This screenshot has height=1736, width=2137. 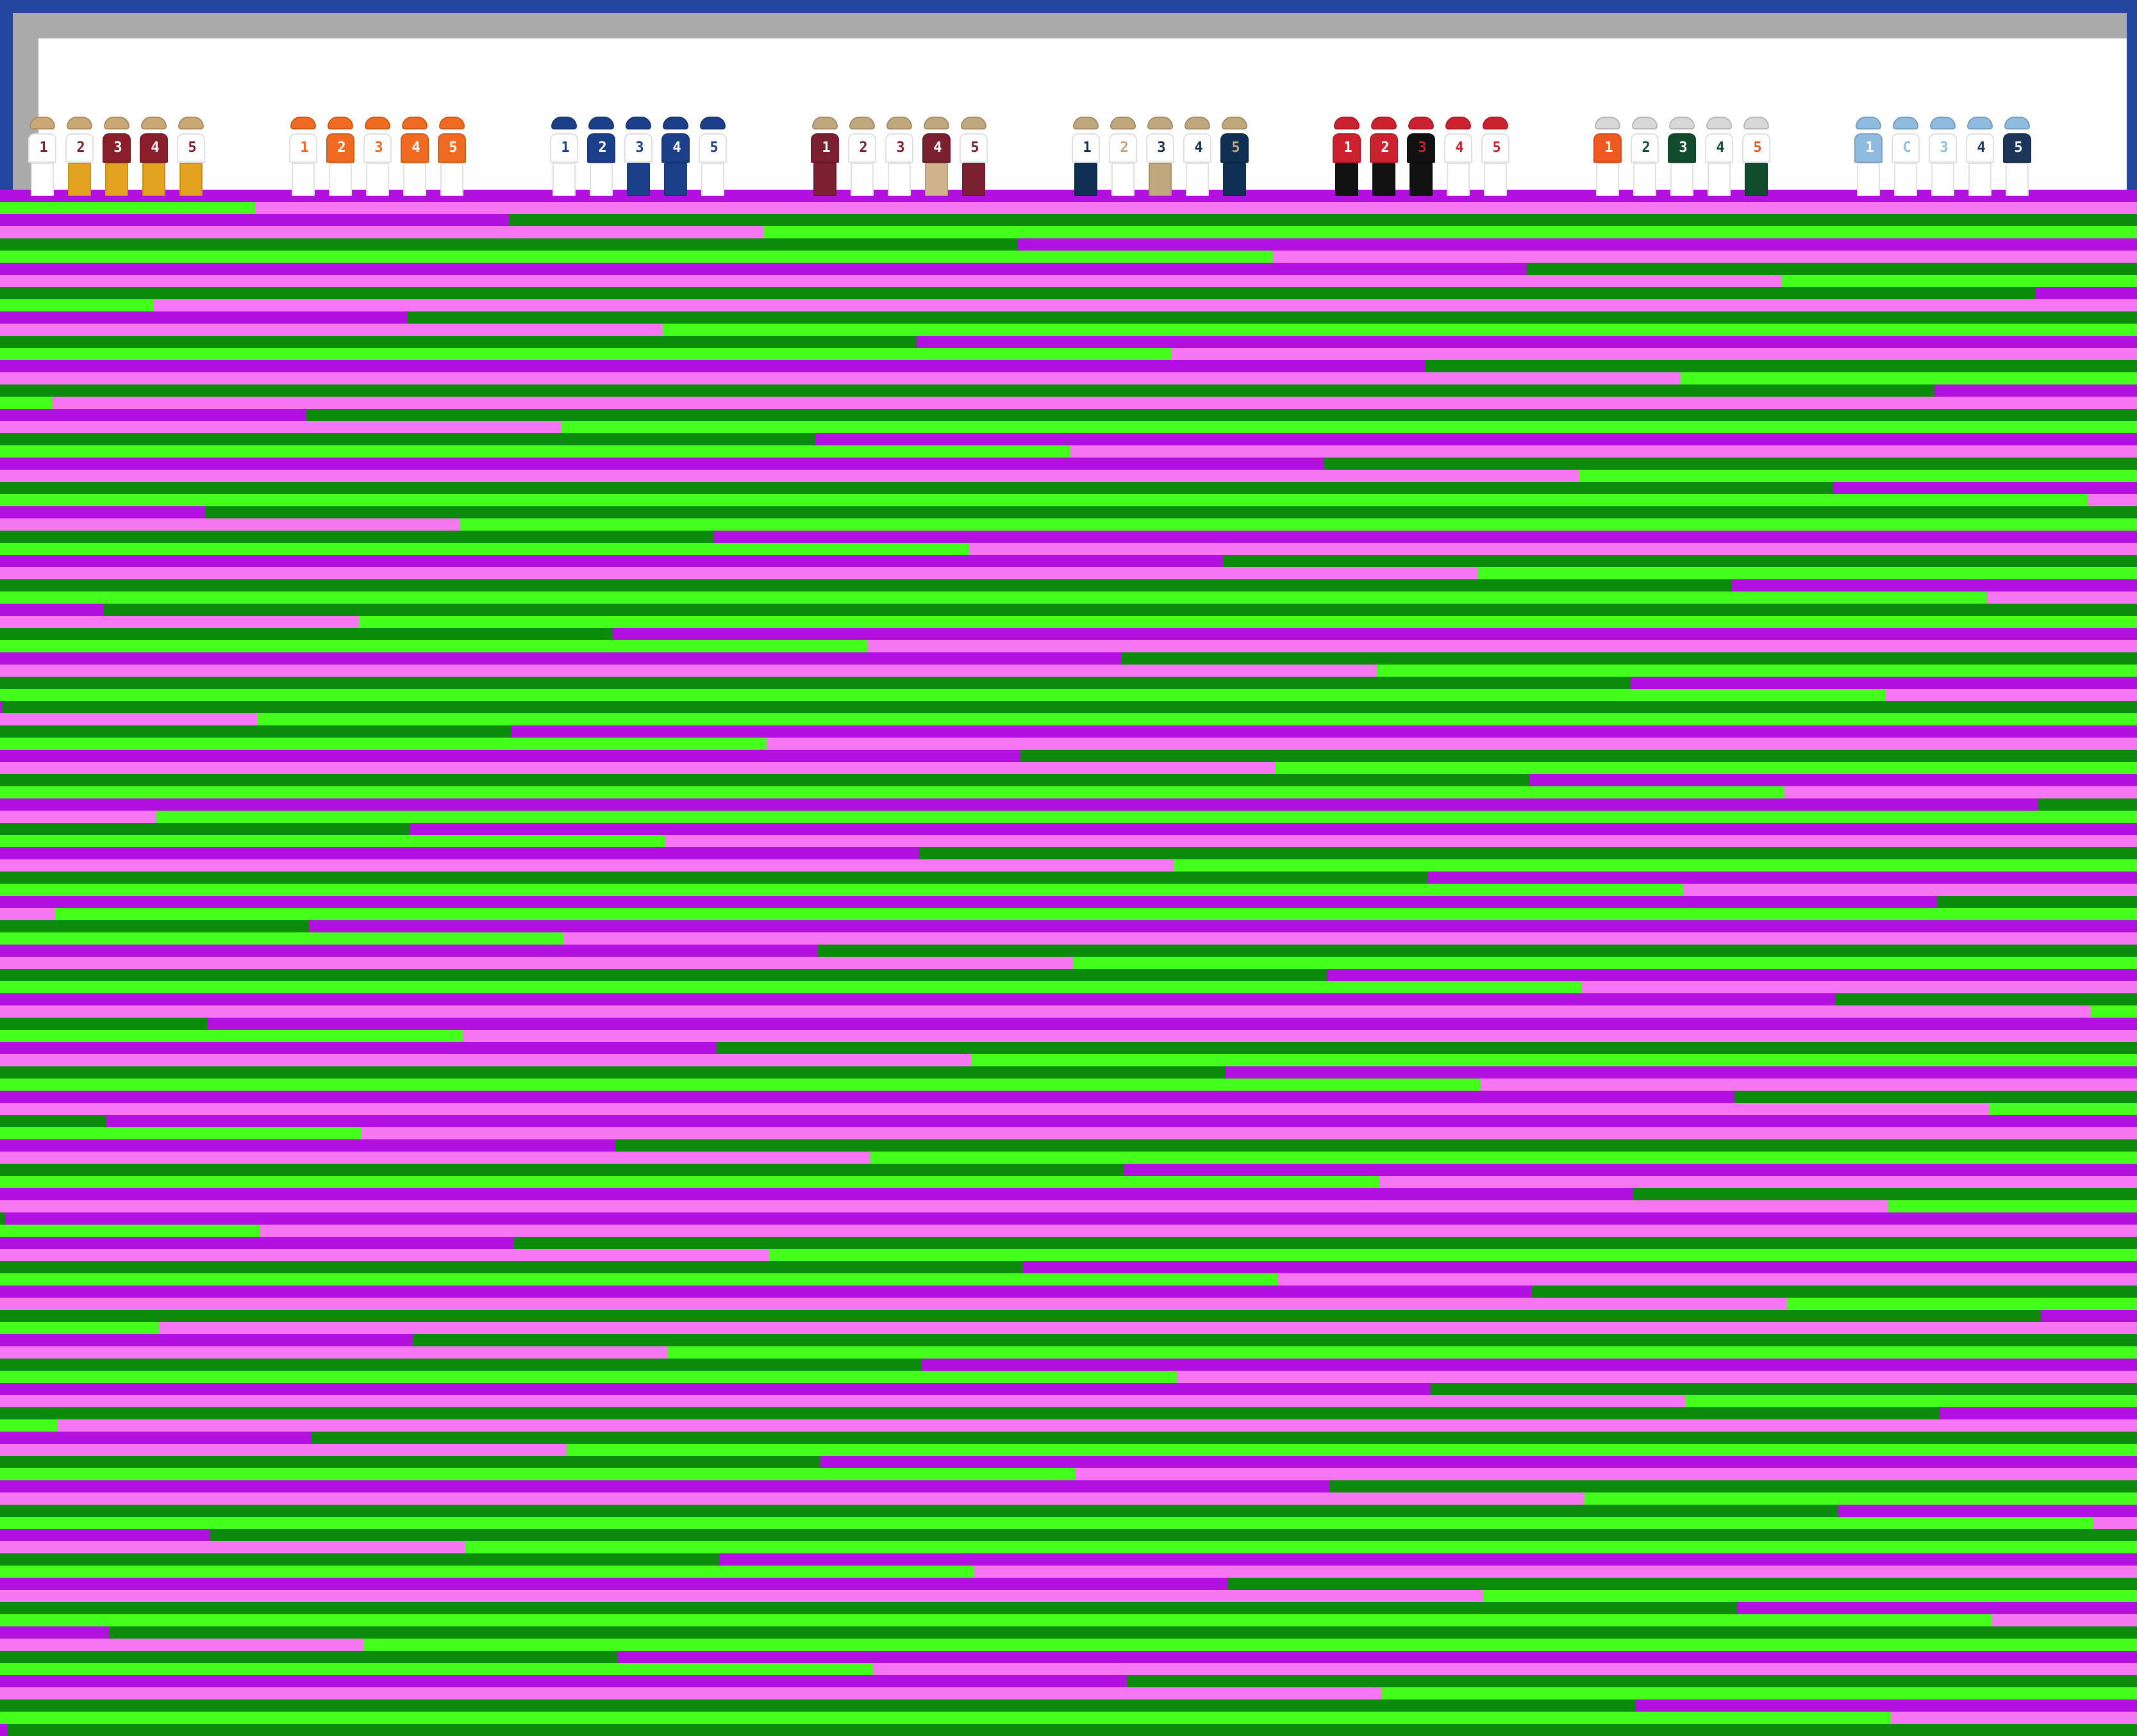 What do you see at coordinates (1682, 156) in the screenshot?
I see `uniform-figure: 3` at bounding box center [1682, 156].